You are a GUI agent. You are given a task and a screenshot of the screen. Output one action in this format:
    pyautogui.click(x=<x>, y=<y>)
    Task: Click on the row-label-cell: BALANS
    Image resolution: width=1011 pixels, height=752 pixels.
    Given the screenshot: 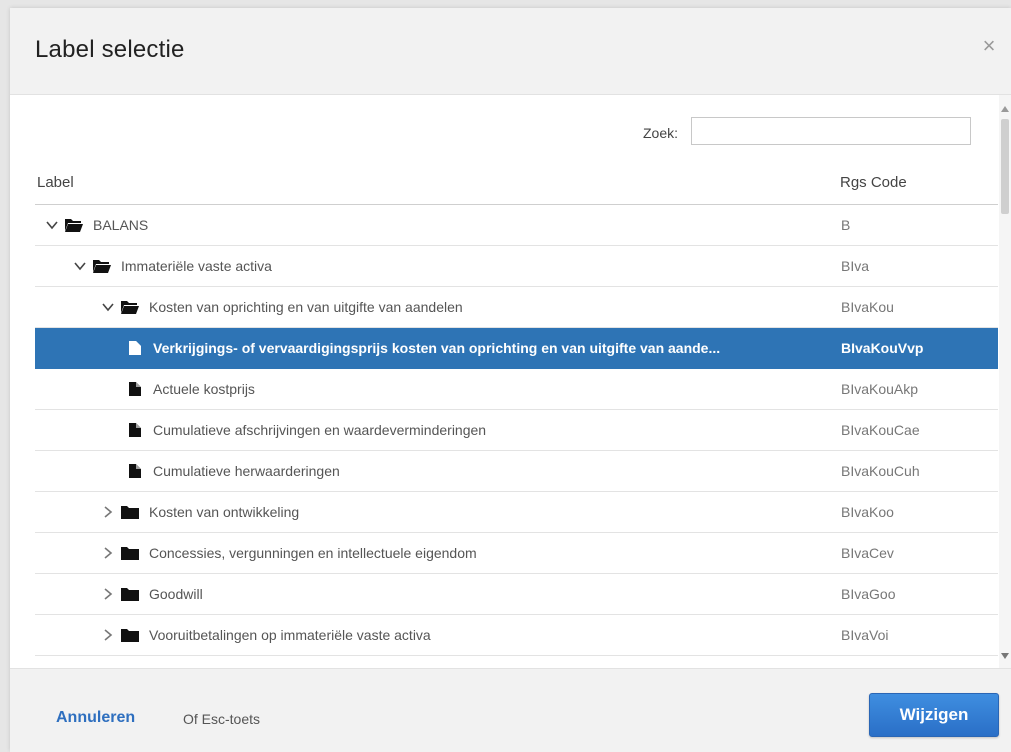 What is the action you would take?
    pyautogui.click(x=96, y=225)
    